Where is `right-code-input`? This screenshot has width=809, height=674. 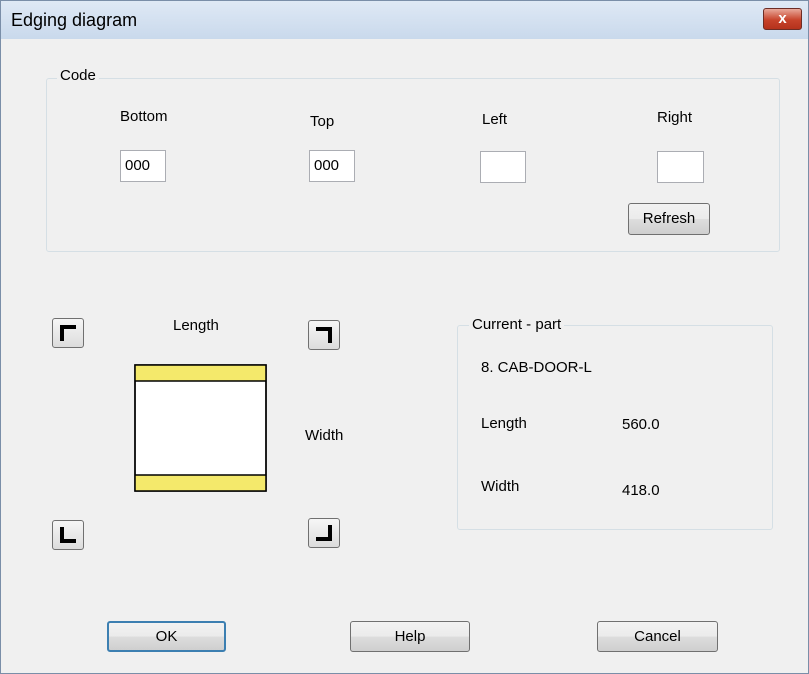 right-code-input is located at coordinates (680, 167).